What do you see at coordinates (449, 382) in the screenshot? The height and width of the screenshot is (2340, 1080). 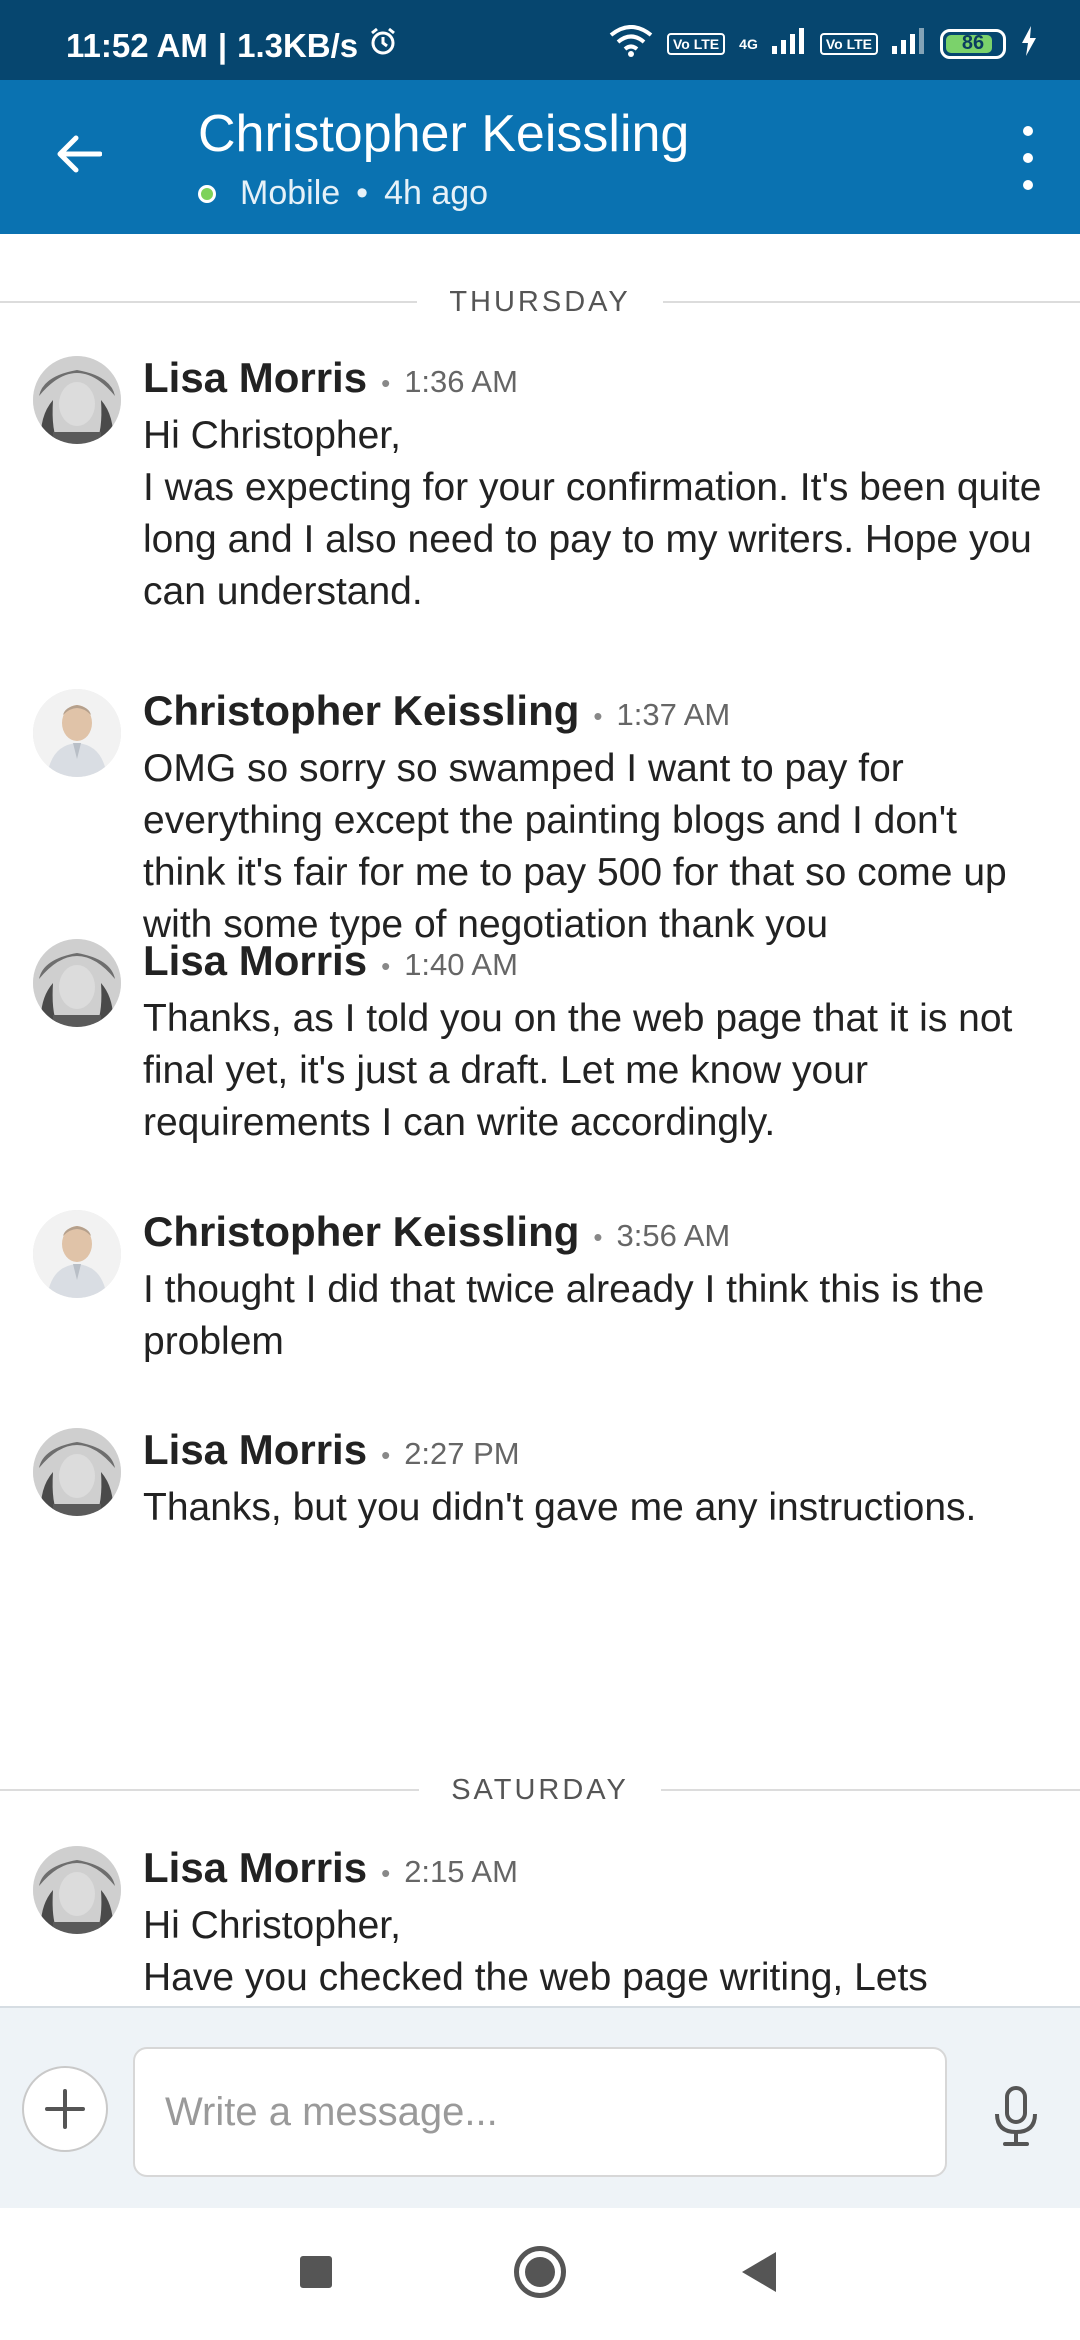 I see `message-time: 1:36 AM` at bounding box center [449, 382].